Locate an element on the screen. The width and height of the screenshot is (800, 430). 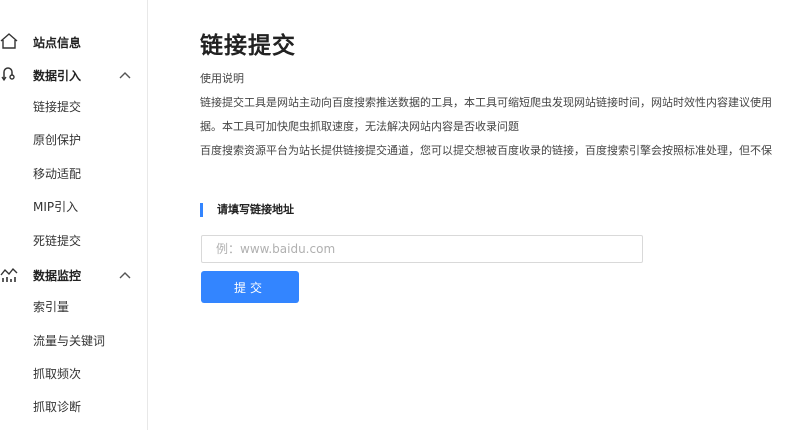
sidebar-group-label: 站点信息 is located at coordinates (57, 42).